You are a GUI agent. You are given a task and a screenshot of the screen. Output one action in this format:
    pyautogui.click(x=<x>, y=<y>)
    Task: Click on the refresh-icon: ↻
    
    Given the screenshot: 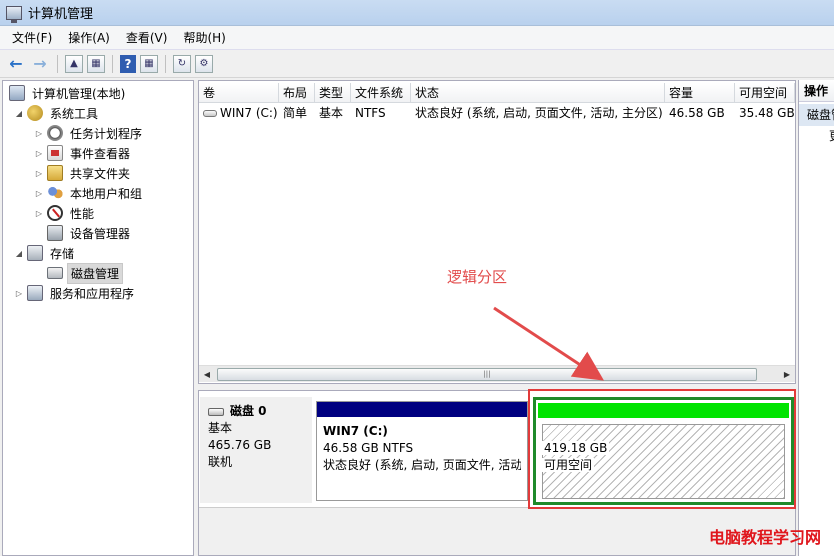 What is the action you would take?
    pyautogui.click(x=182, y=63)
    